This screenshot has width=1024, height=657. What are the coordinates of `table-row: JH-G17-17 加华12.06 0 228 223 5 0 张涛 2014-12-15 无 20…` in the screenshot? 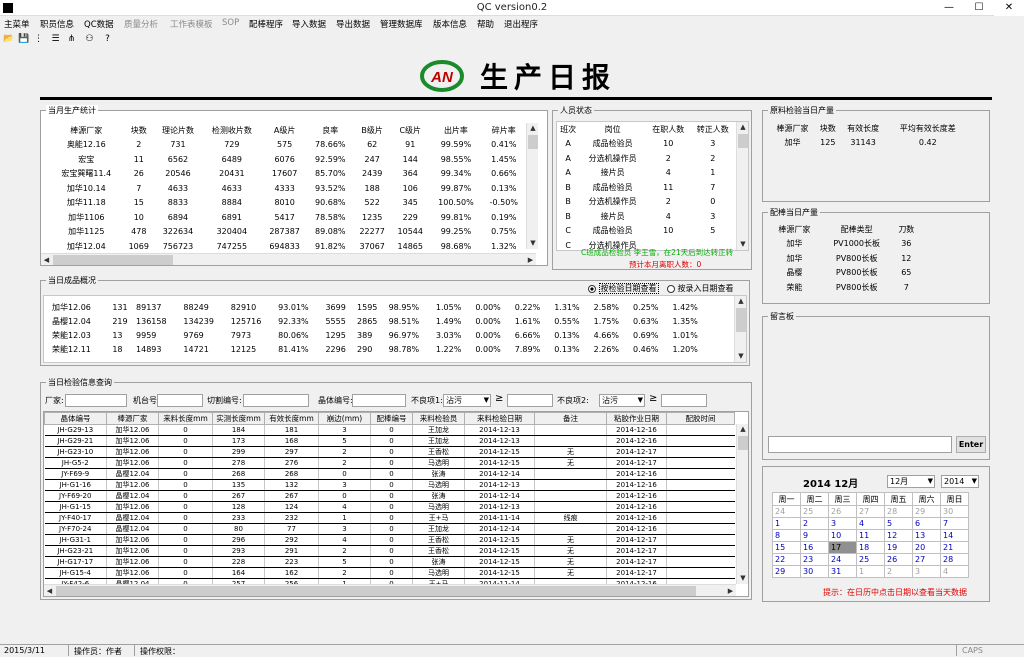 It's located at (389, 562).